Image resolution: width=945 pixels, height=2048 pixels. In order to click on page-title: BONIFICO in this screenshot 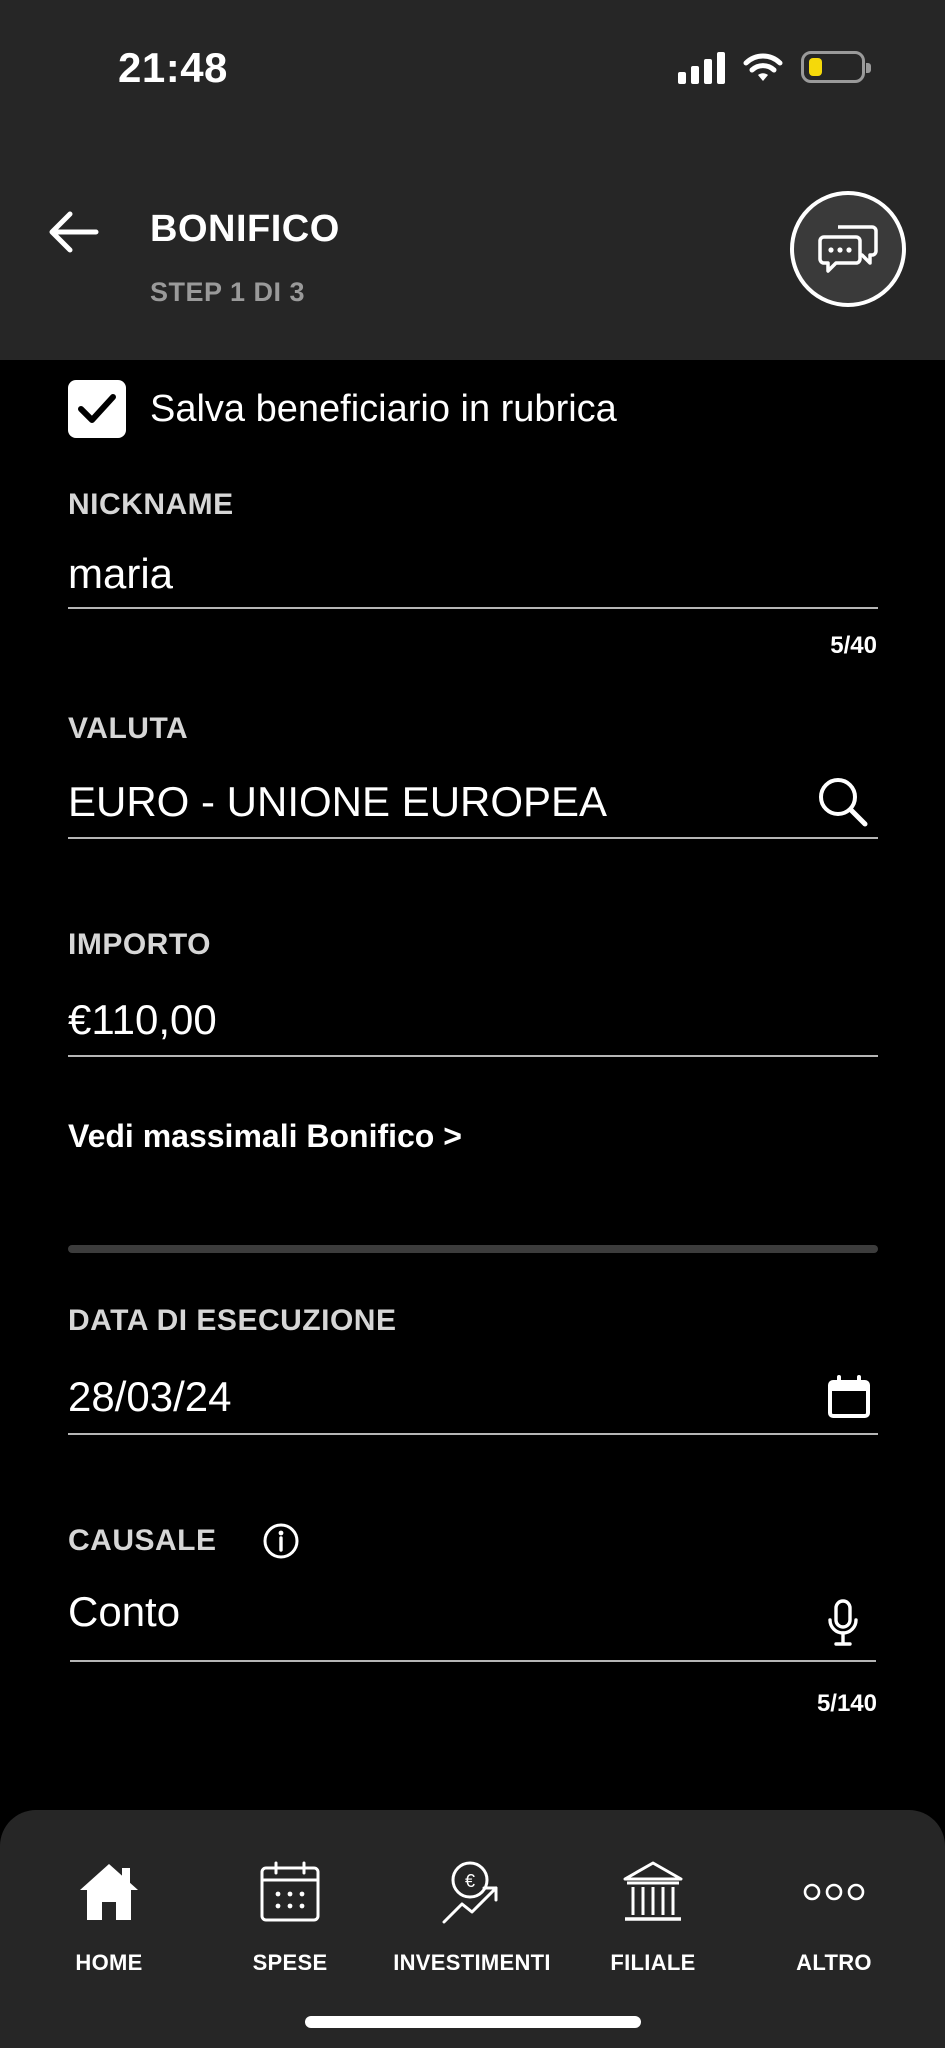, I will do `click(245, 229)`.